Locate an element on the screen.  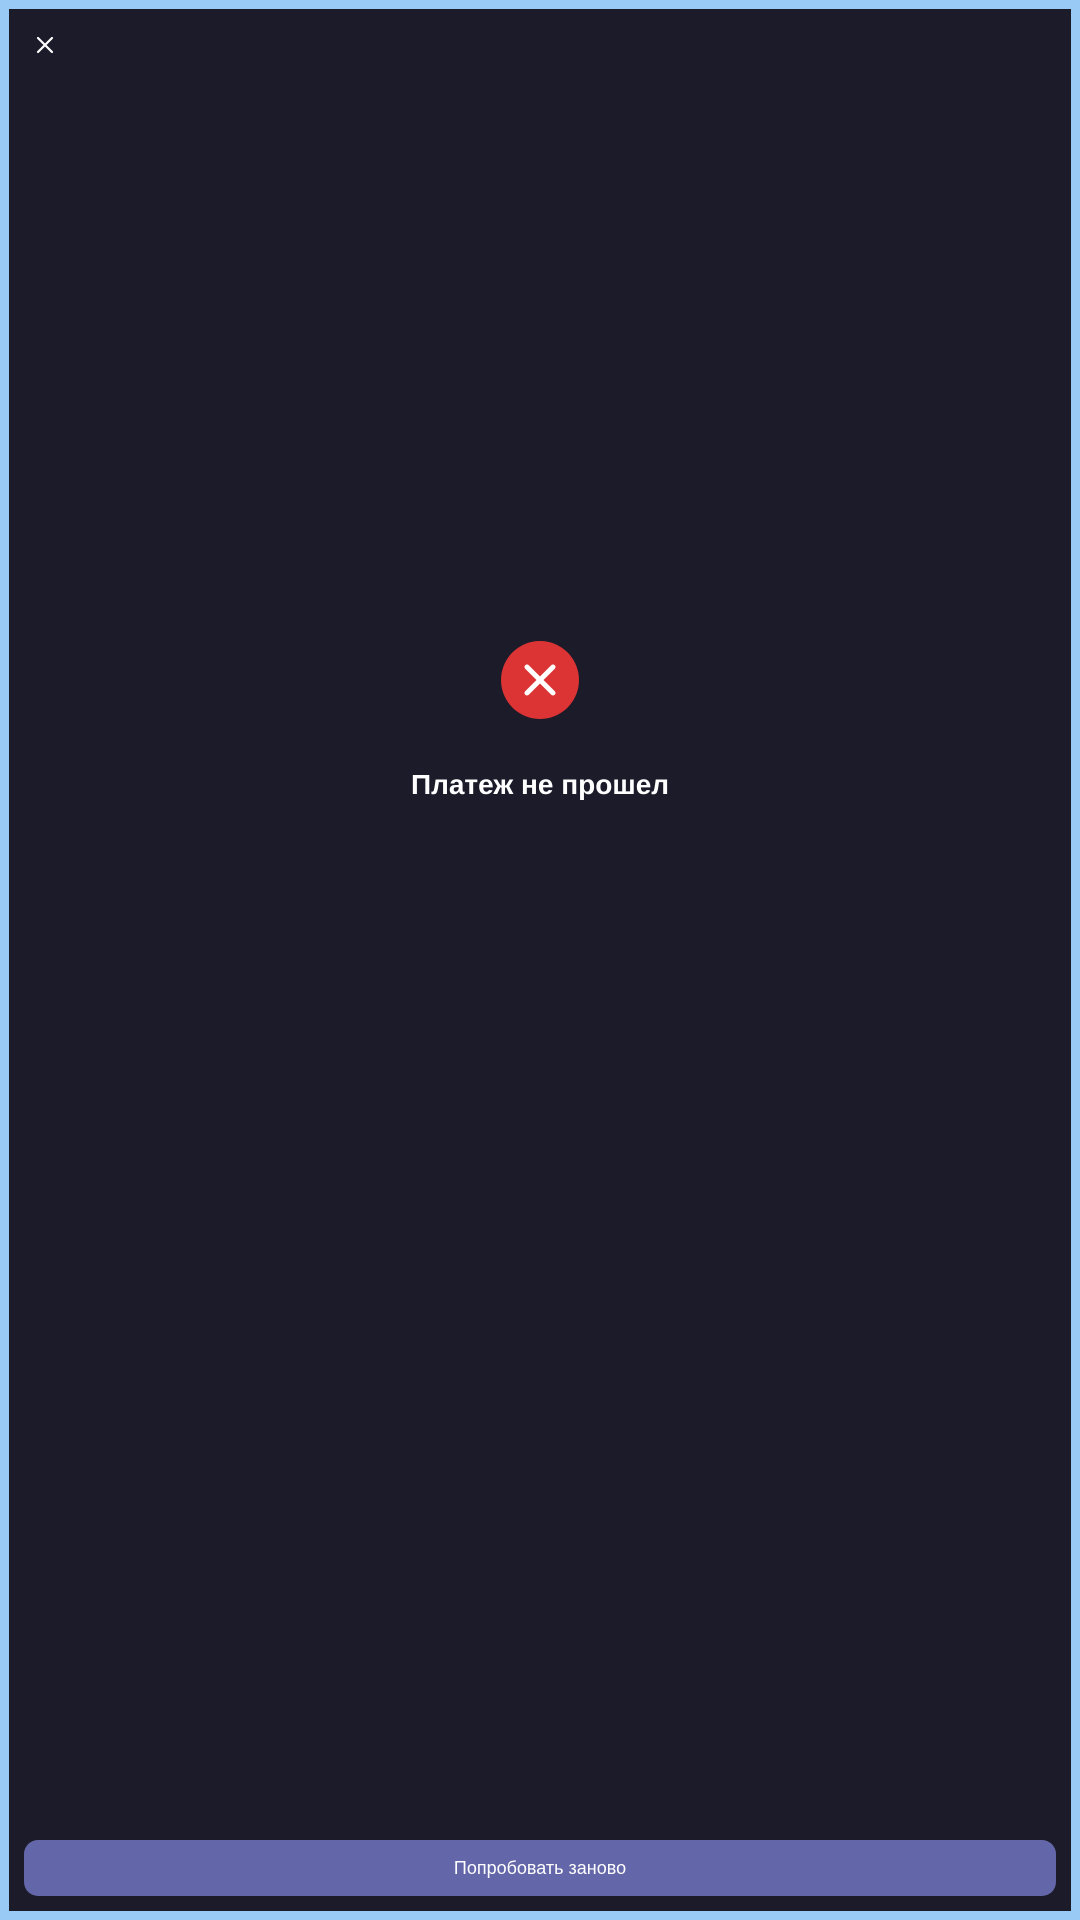
retry-button: Попробовать заново is located at coordinates (540, 1868).